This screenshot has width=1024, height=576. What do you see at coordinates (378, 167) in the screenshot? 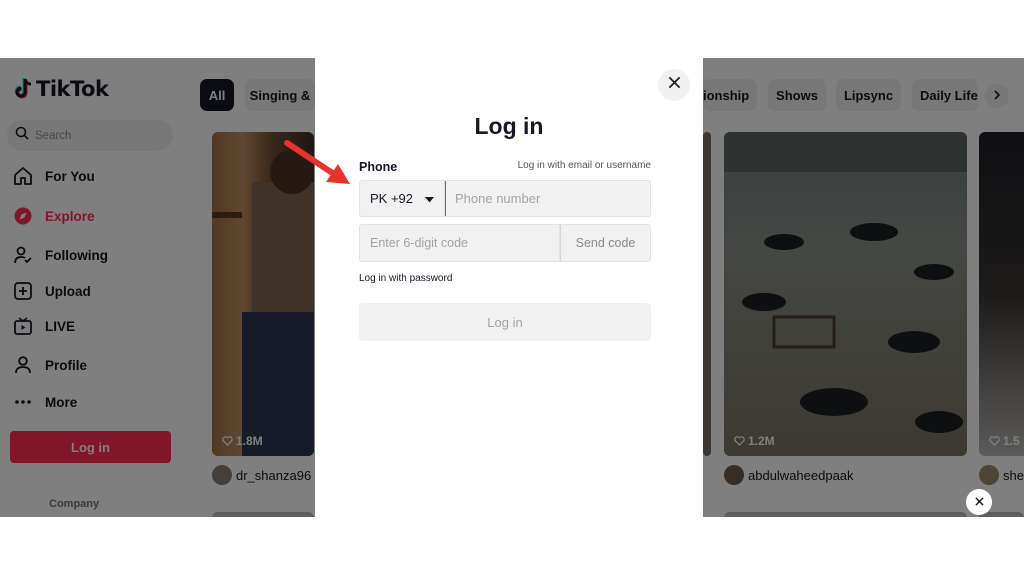
I see `phone-label: Phone` at bounding box center [378, 167].